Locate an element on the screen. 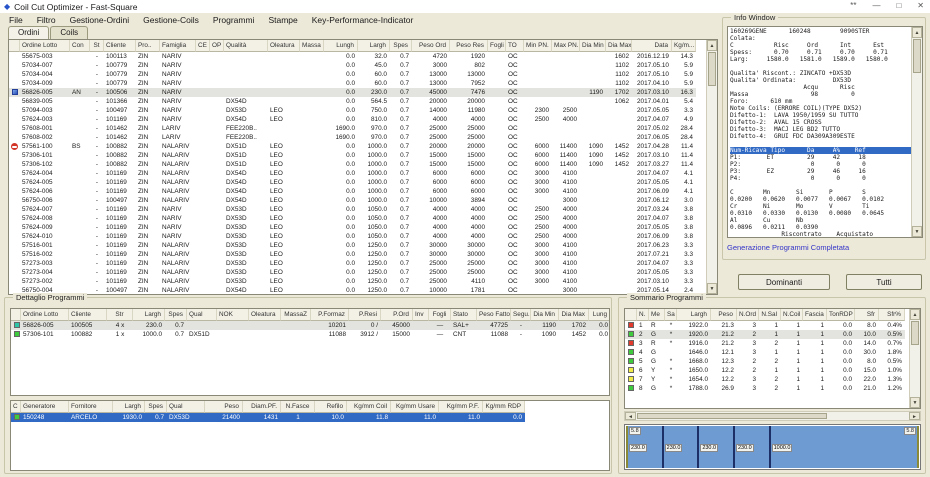  column-header: Famiglia is located at coordinates (178, 46).